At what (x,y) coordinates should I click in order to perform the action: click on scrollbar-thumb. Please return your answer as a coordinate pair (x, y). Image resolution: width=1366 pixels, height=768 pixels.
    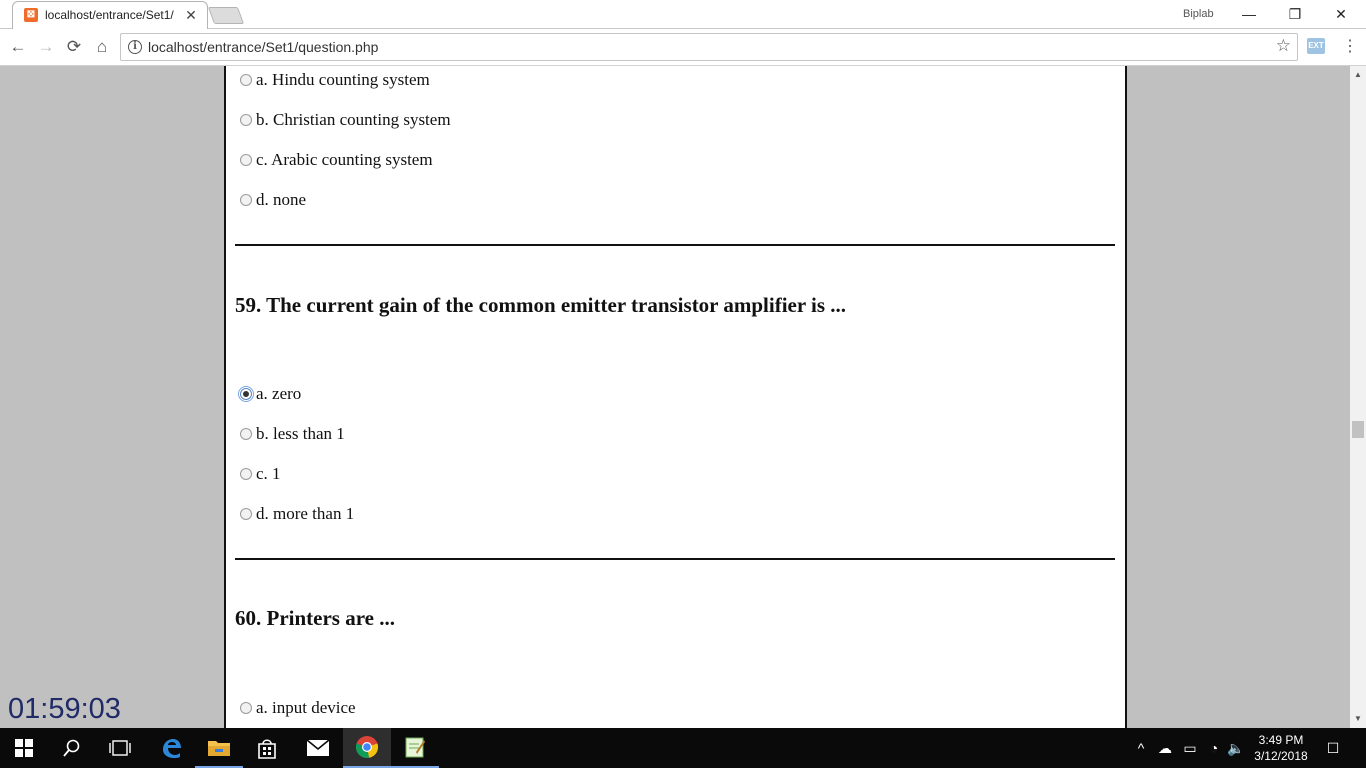
    Looking at the image, I should click on (1358, 429).